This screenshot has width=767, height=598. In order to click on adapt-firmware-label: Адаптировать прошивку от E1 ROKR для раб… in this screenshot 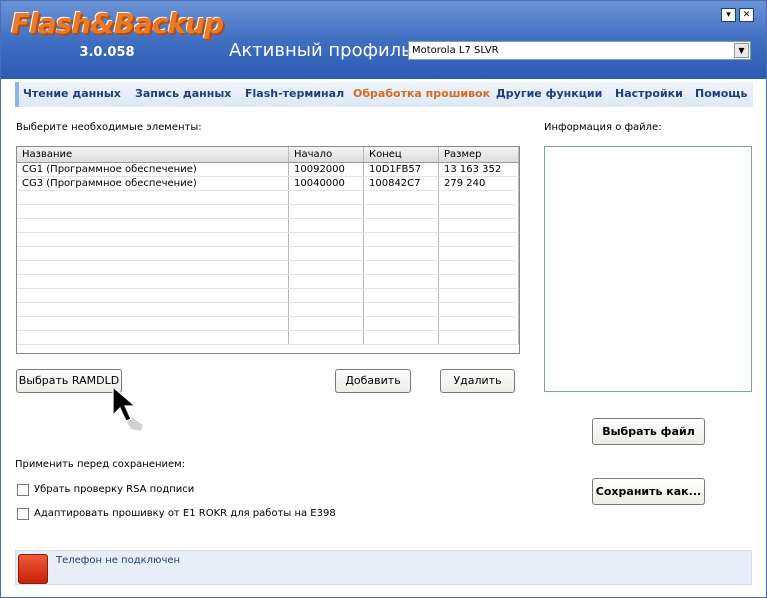, I will do `click(185, 513)`.